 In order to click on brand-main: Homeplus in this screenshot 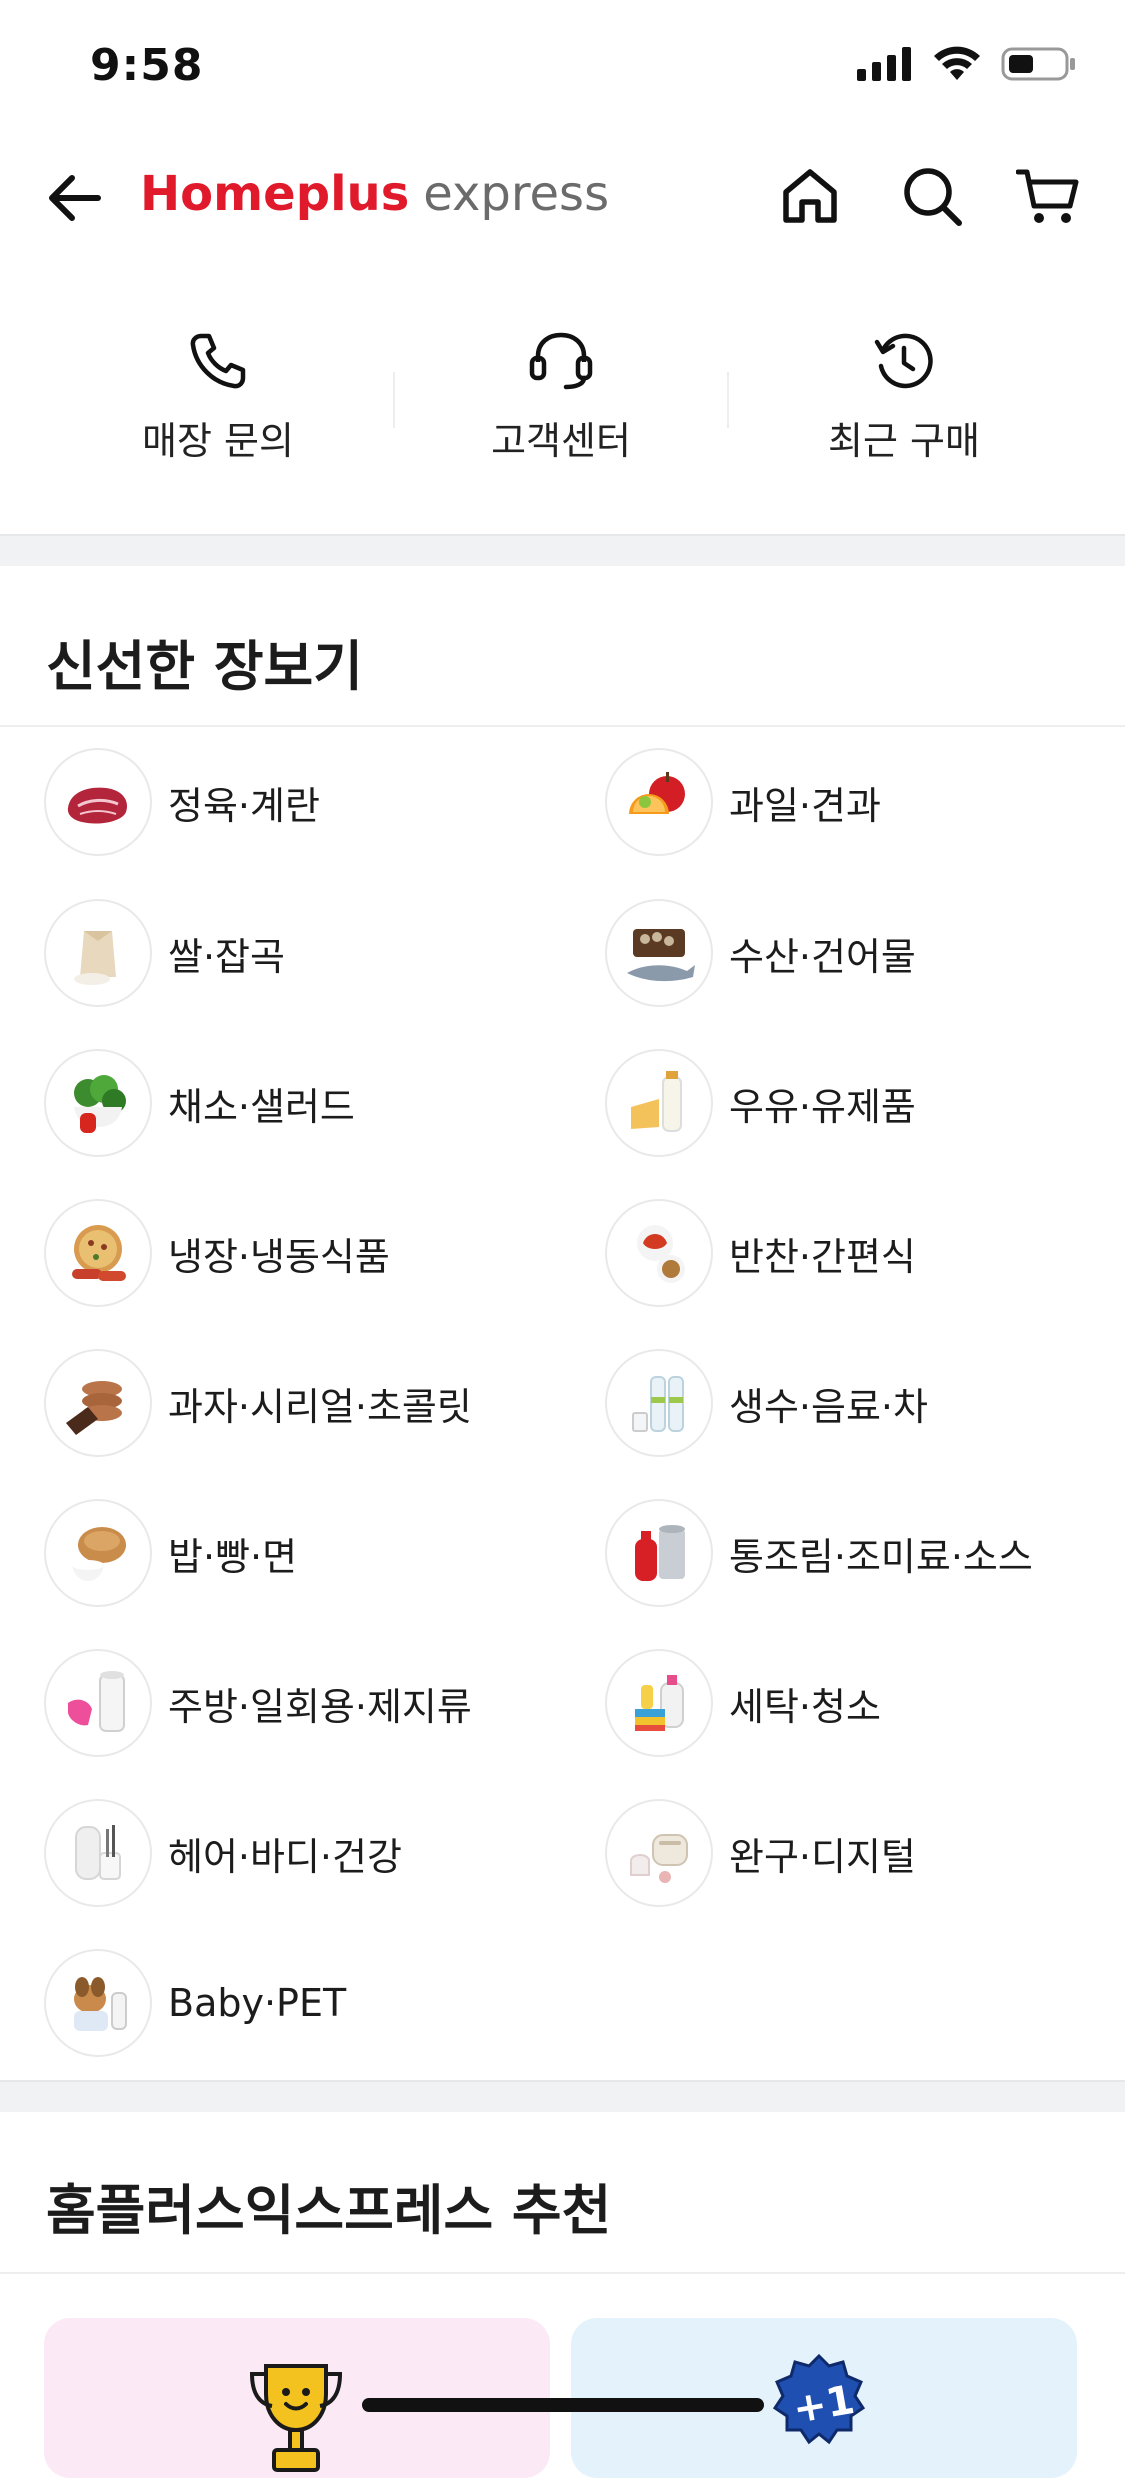, I will do `click(275, 194)`.